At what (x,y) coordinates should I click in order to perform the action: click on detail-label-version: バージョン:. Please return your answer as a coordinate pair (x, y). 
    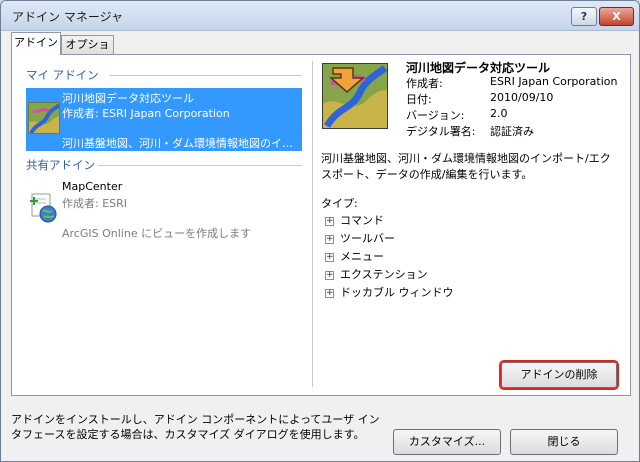
    Looking at the image, I should click on (435, 115).